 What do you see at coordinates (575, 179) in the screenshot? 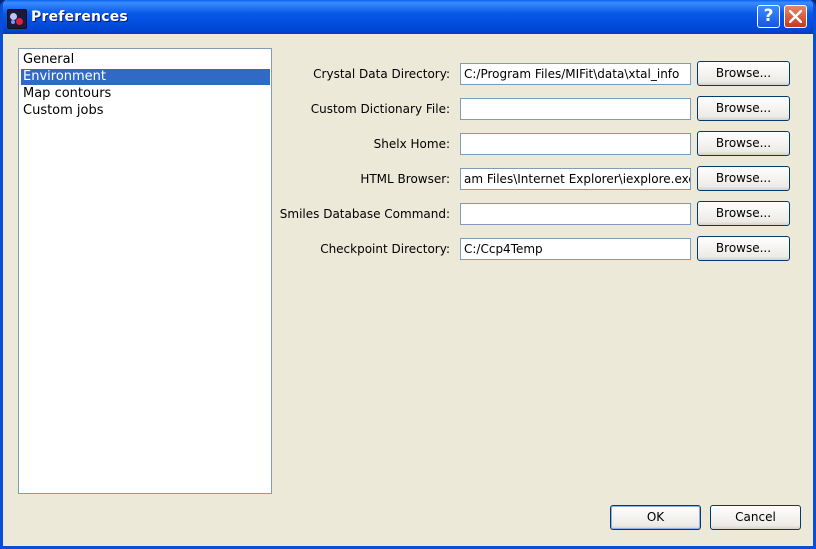
I see `html-browser-field: am Files\Internet Explorer\iexplore.exe` at bounding box center [575, 179].